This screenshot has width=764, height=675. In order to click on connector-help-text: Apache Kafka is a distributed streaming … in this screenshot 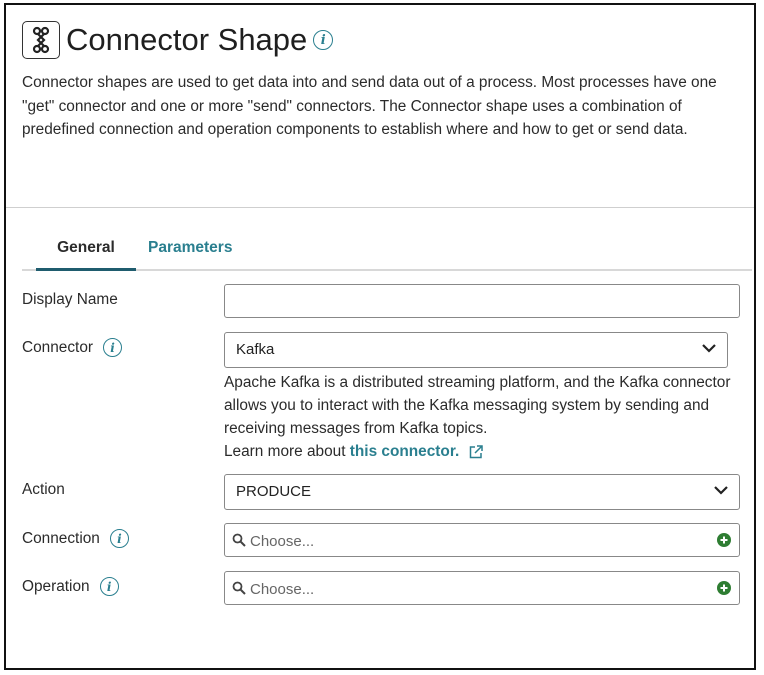, I will do `click(477, 405)`.